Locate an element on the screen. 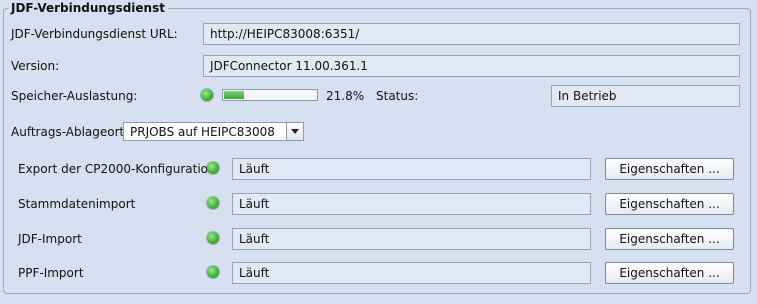  service-status-master-data-import: Läuft is located at coordinates (411, 204).